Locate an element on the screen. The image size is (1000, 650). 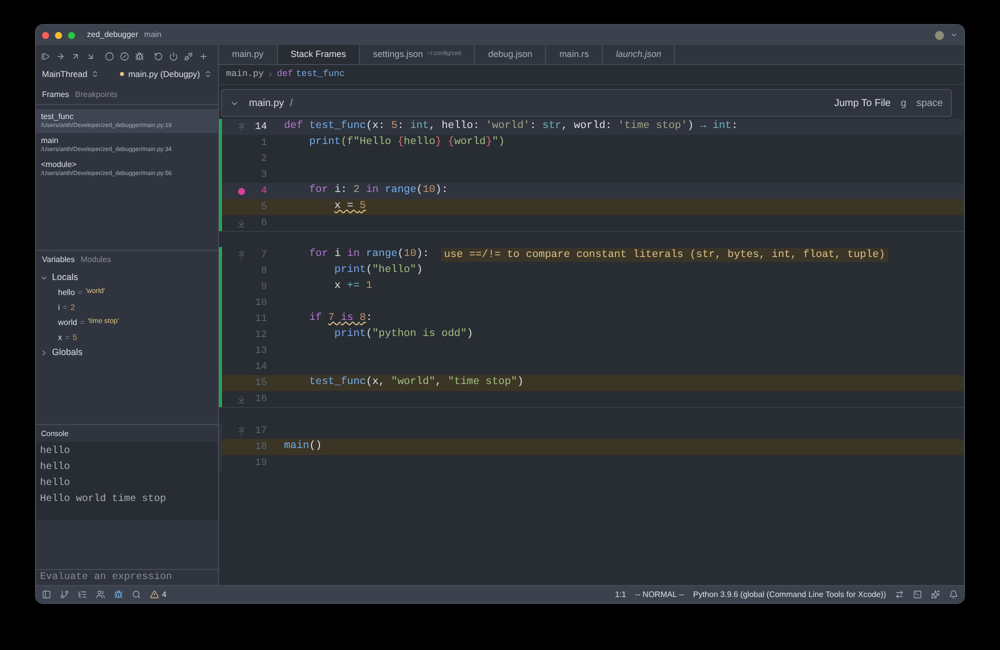
line-number: 4 is located at coordinates (263, 191).